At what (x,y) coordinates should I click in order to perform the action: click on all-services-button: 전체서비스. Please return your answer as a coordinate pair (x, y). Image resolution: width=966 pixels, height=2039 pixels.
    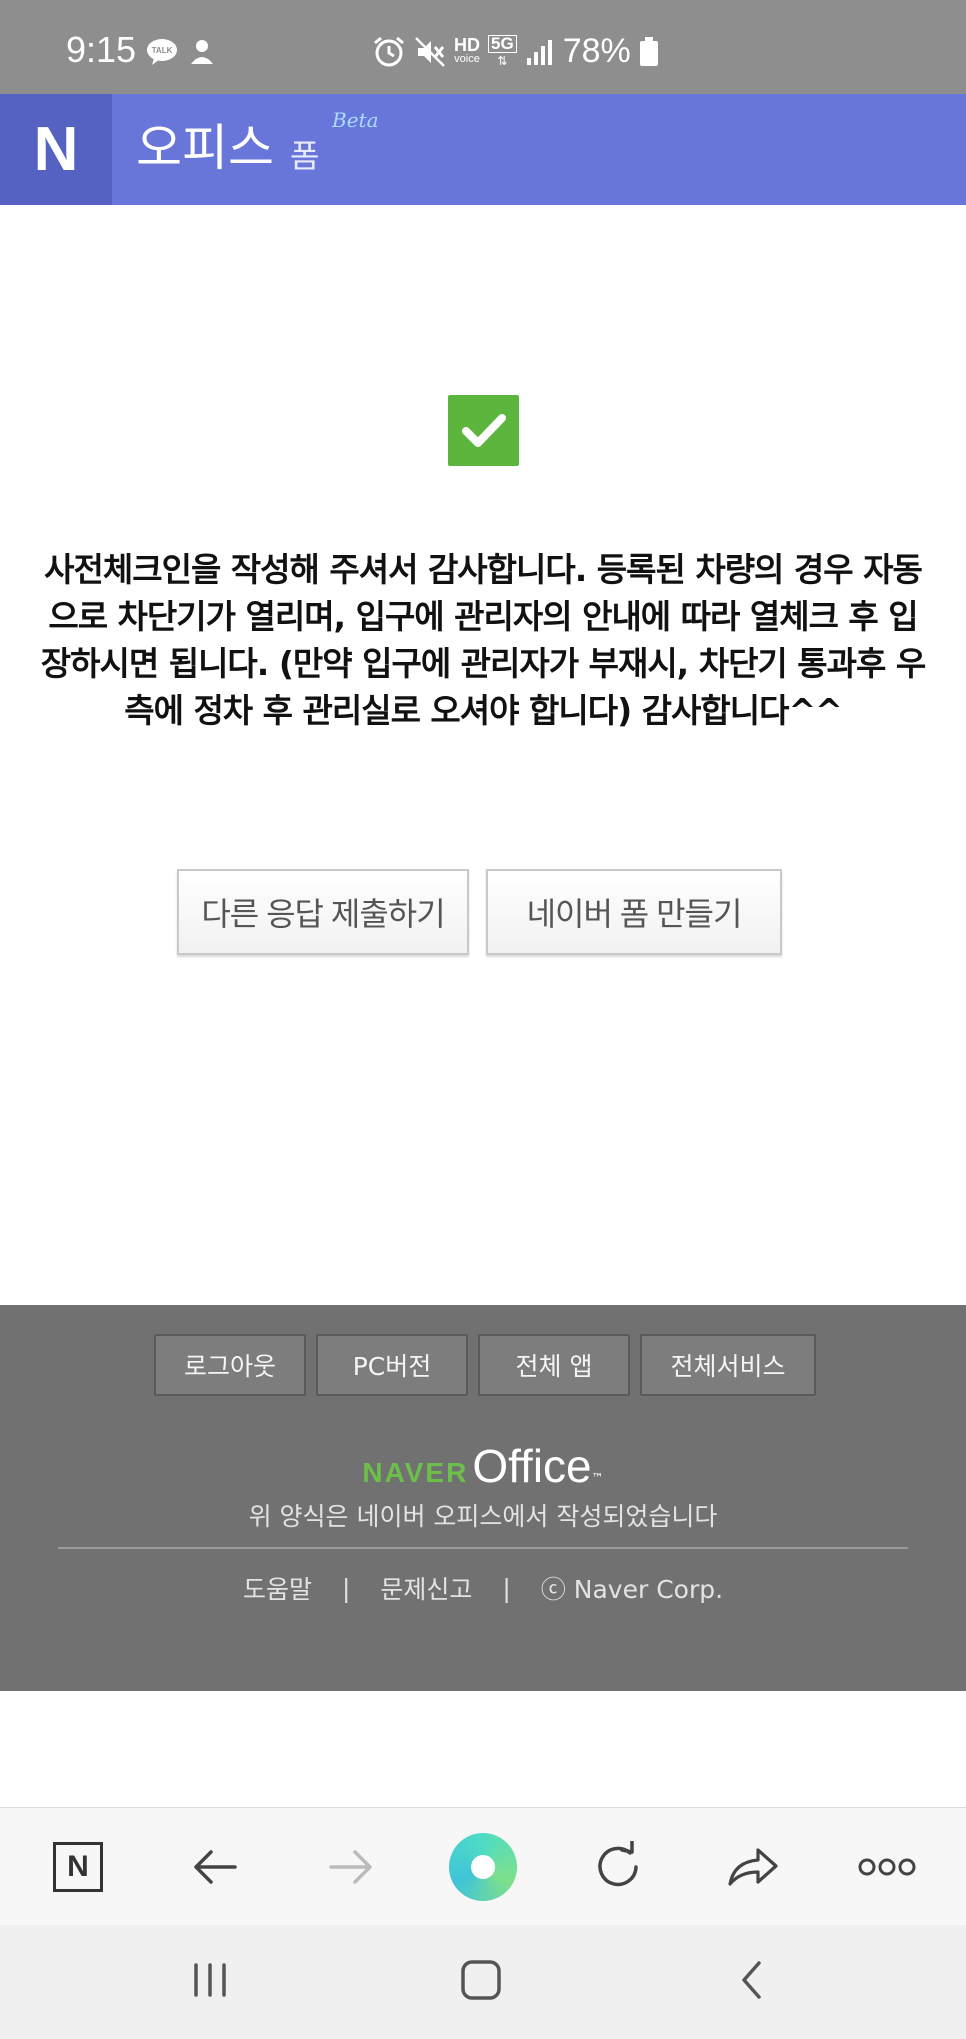
    Looking at the image, I should click on (728, 1365).